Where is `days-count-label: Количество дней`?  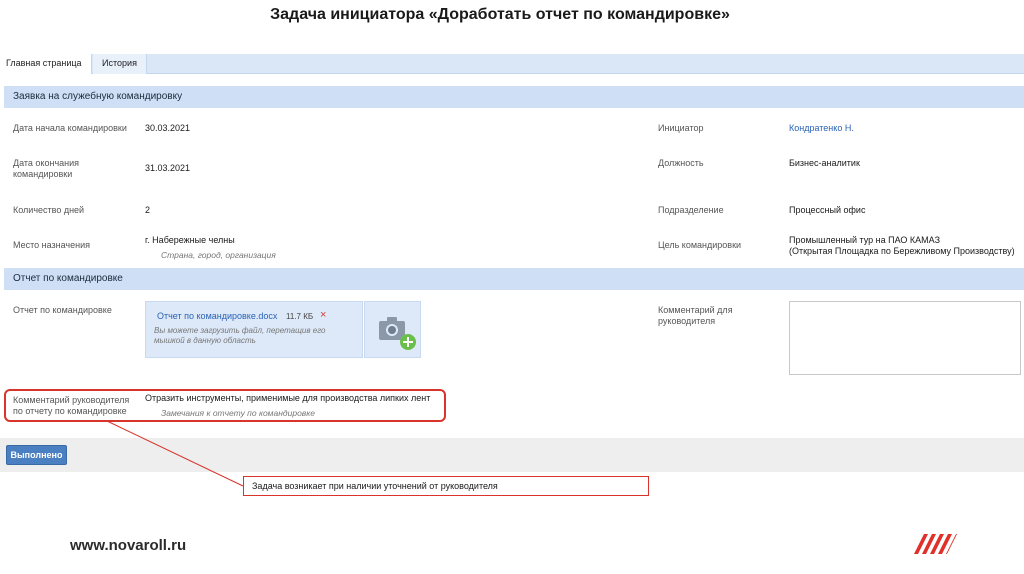
days-count-label: Количество дней is located at coordinates (49, 210).